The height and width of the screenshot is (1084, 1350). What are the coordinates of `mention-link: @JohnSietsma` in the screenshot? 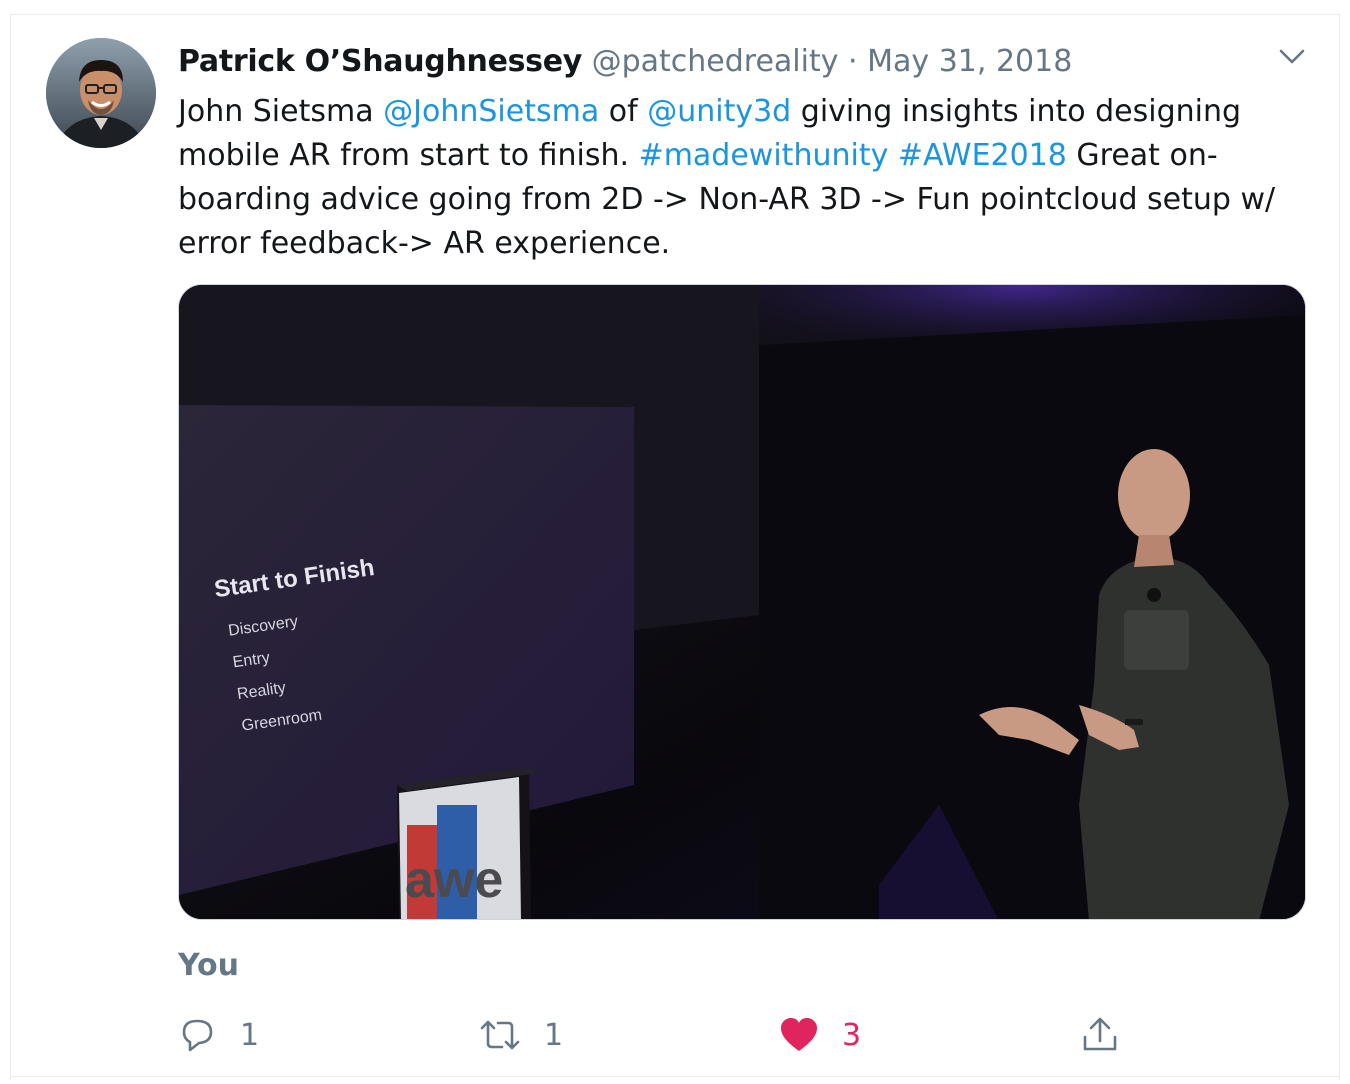 It's located at (491, 111).